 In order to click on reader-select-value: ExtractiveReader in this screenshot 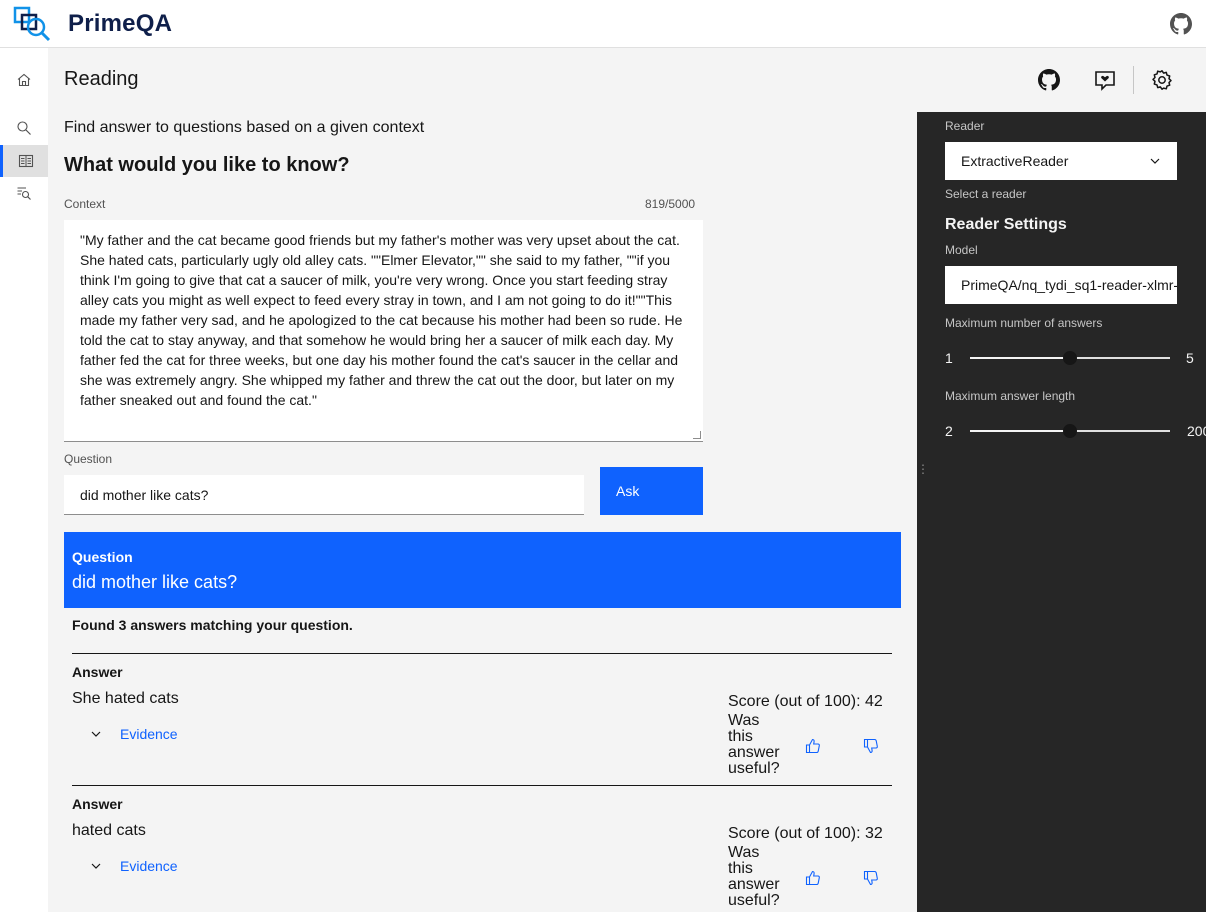, I will do `click(1015, 161)`.